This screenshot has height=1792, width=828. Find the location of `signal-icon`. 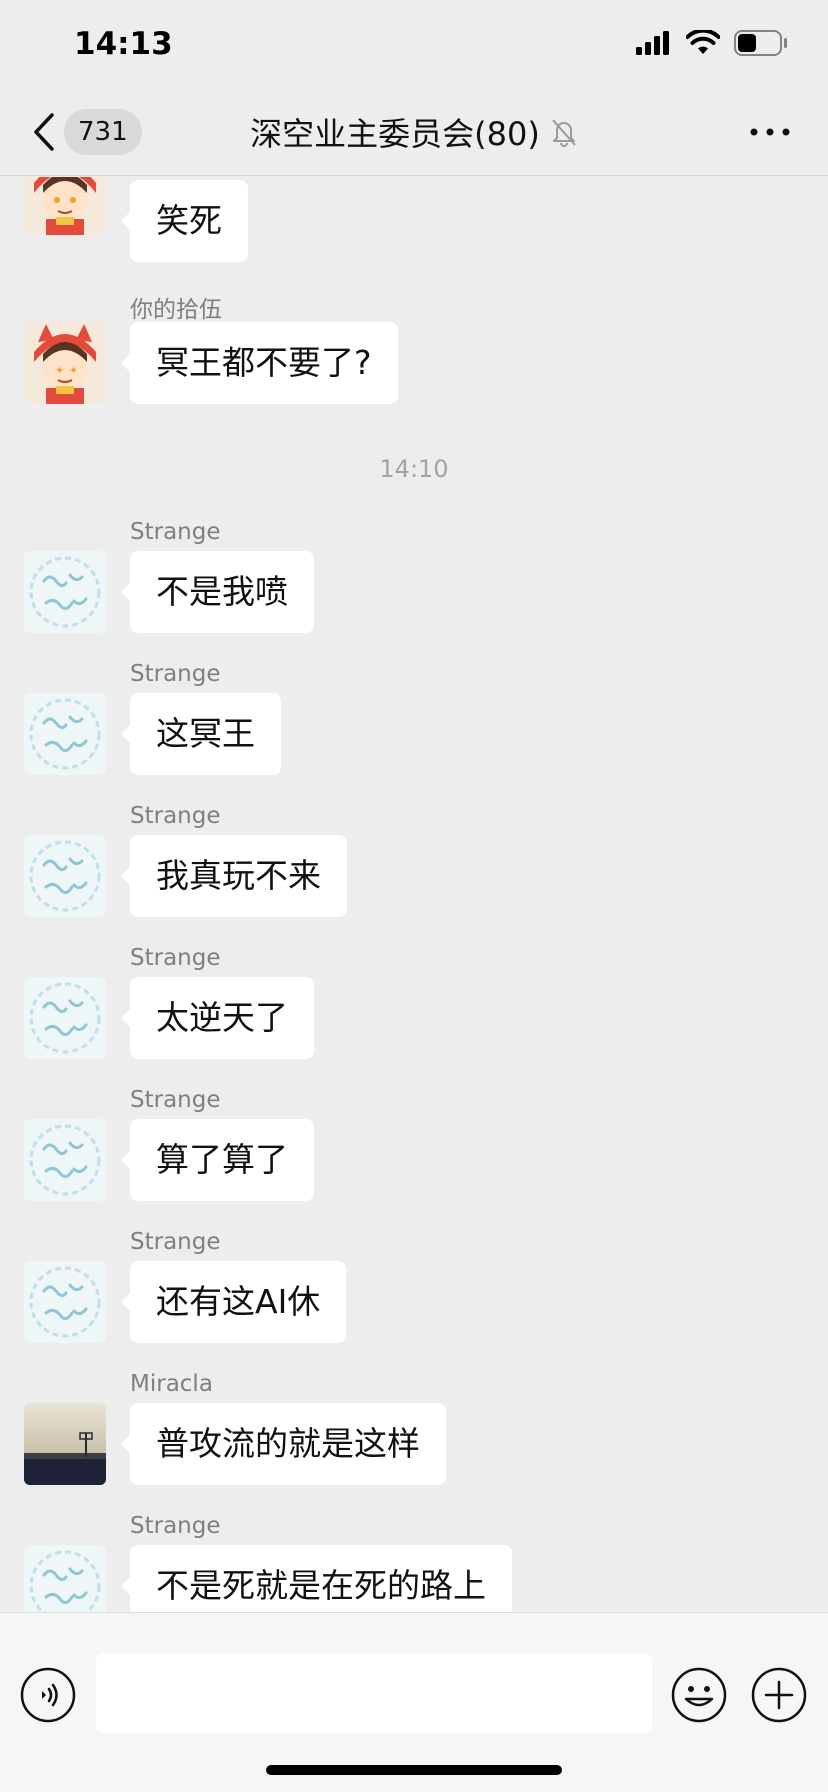

signal-icon is located at coordinates (652, 43).